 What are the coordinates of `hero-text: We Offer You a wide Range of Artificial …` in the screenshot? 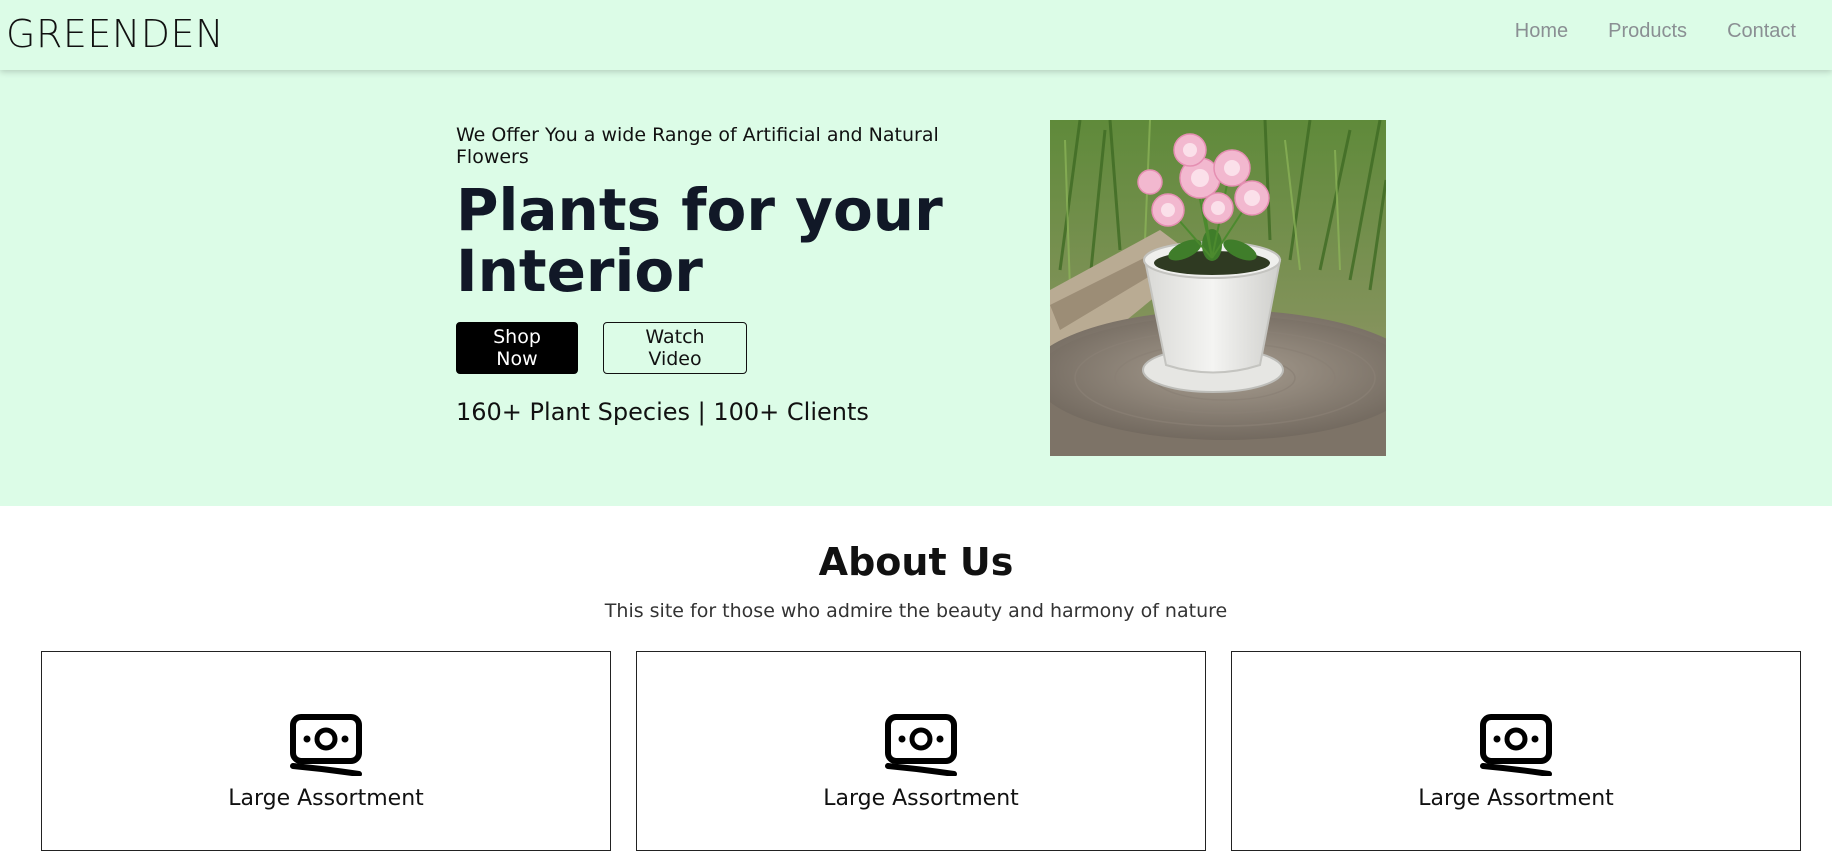 It's located at (736, 275).